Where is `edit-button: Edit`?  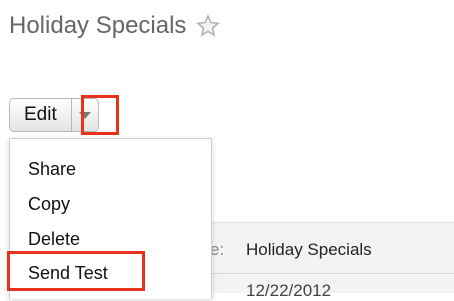 edit-button: Edit is located at coordinates (40, 115).